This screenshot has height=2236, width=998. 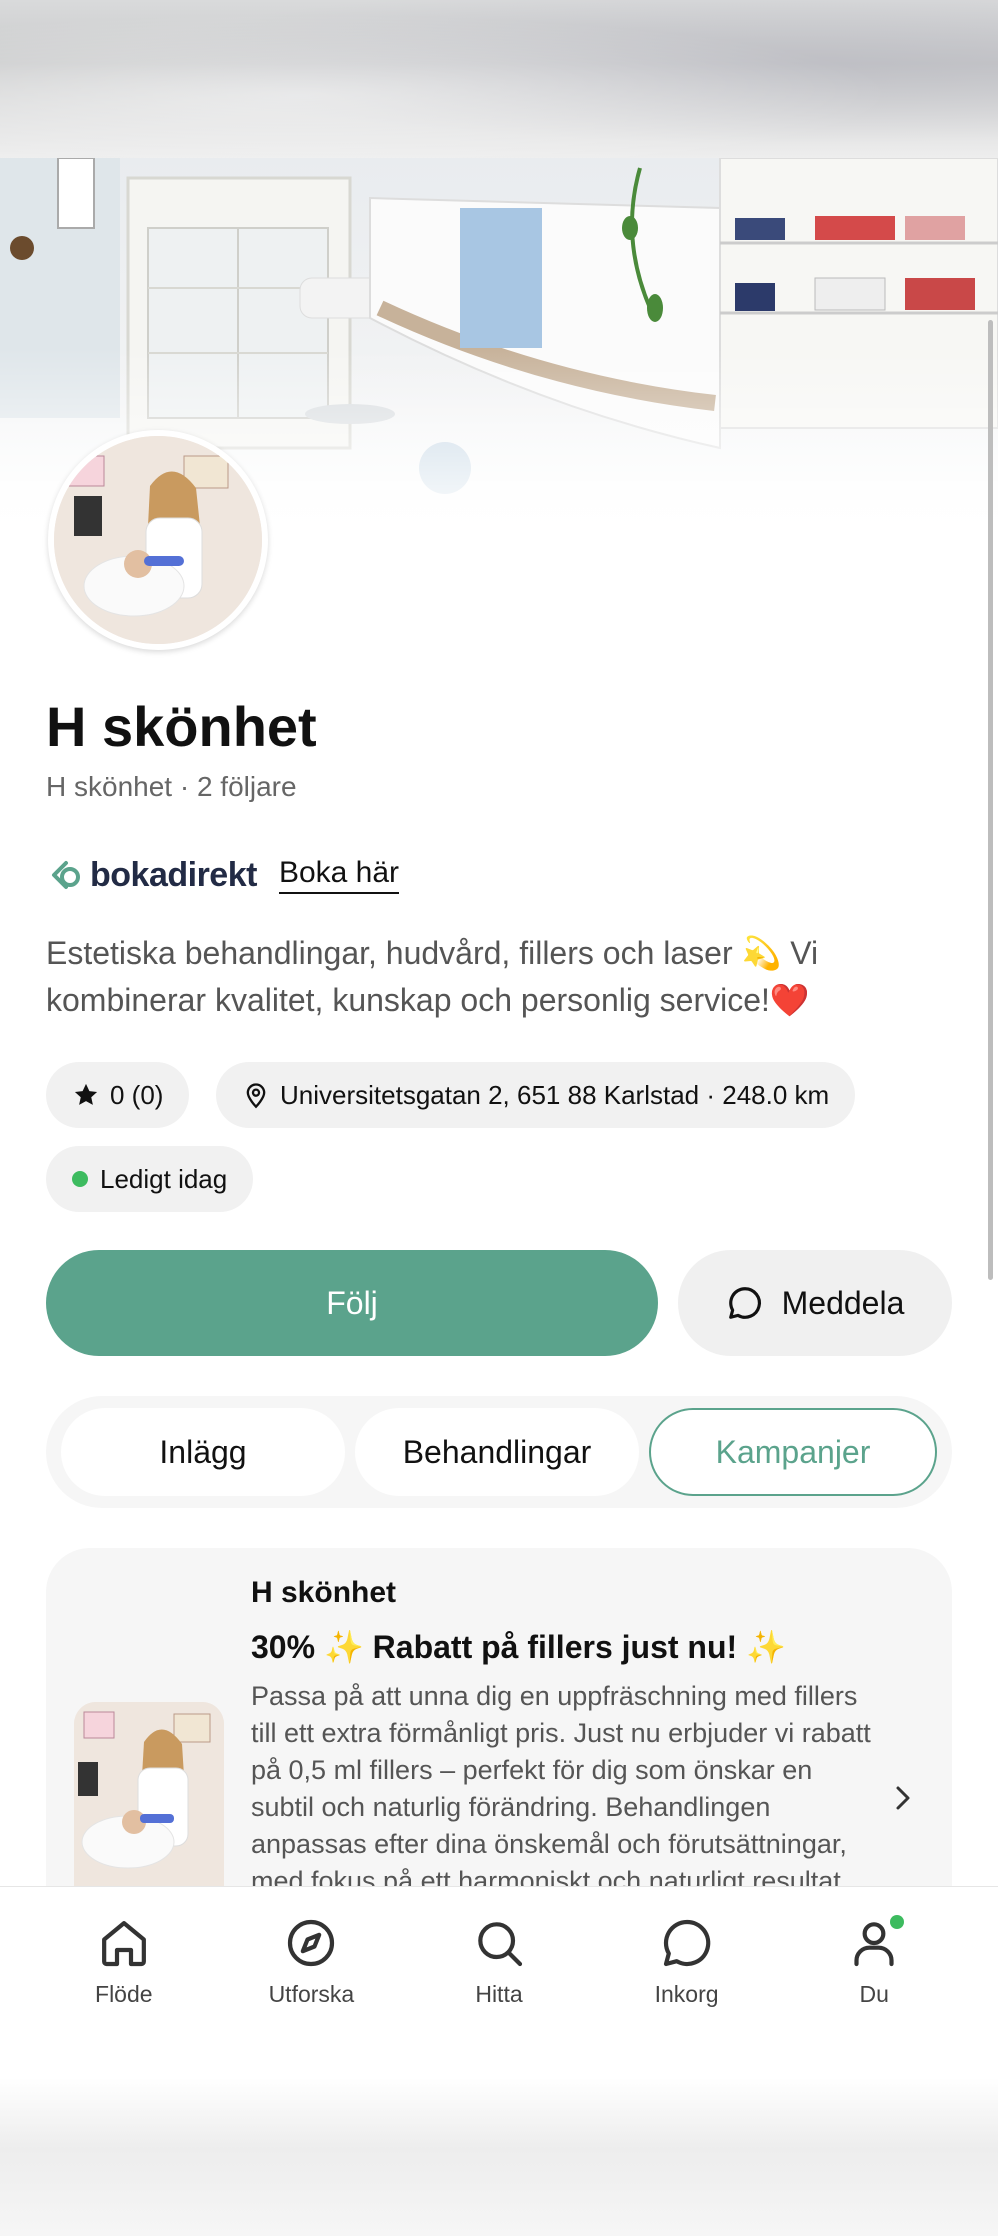 I want to click on availability-chip: Ledigt idag, so click(x=150, y=1179).